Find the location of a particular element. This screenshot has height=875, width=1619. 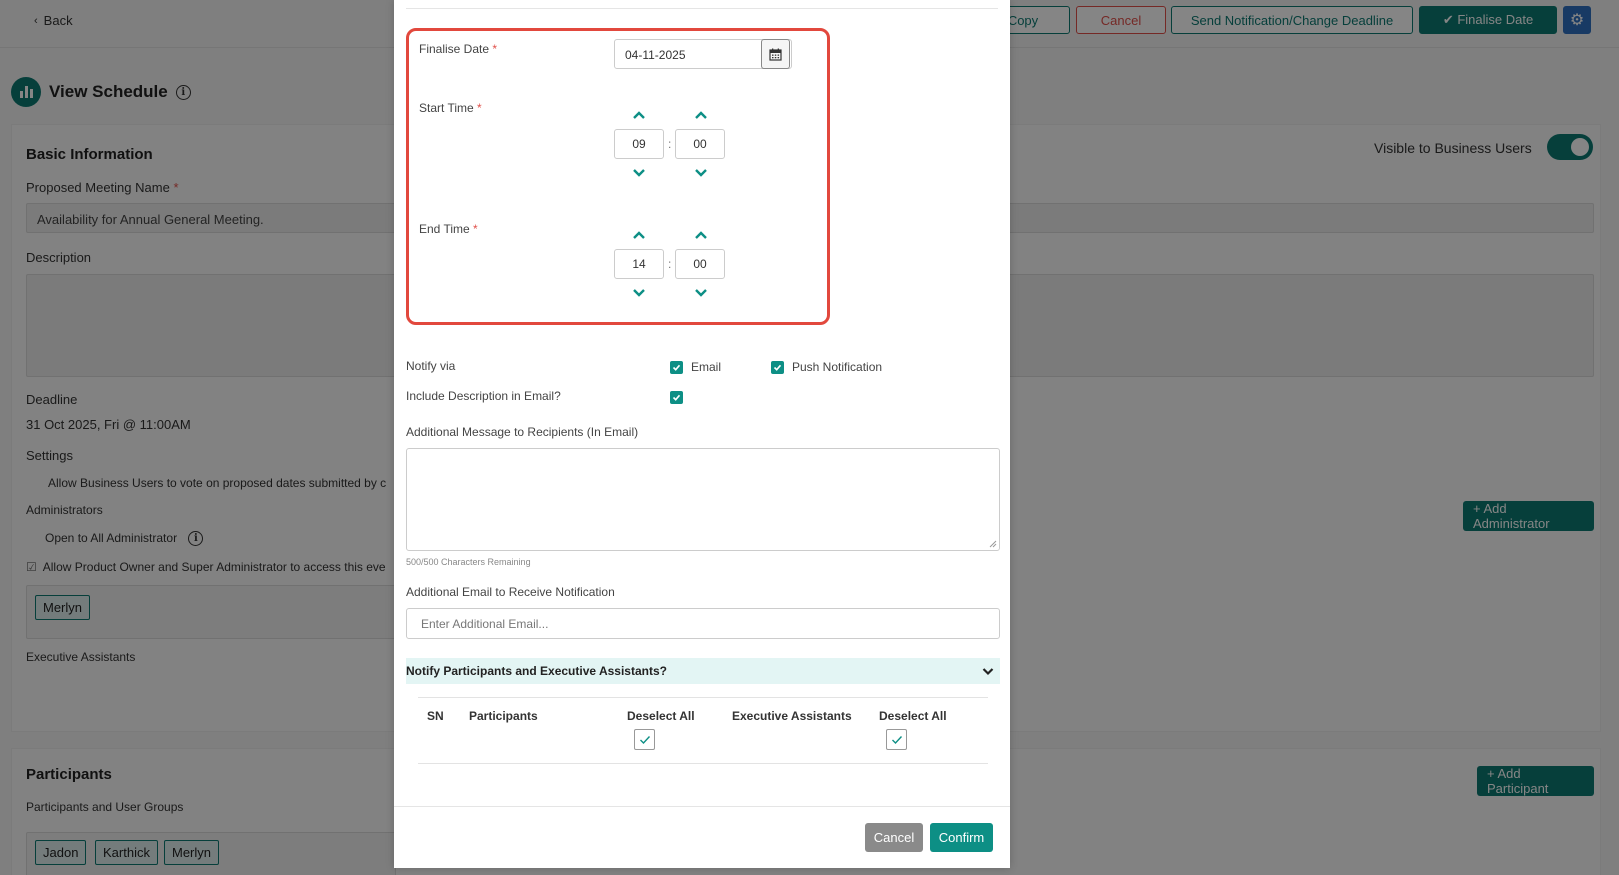

end-minute-input: 00 is located at coordinates (700, 264).